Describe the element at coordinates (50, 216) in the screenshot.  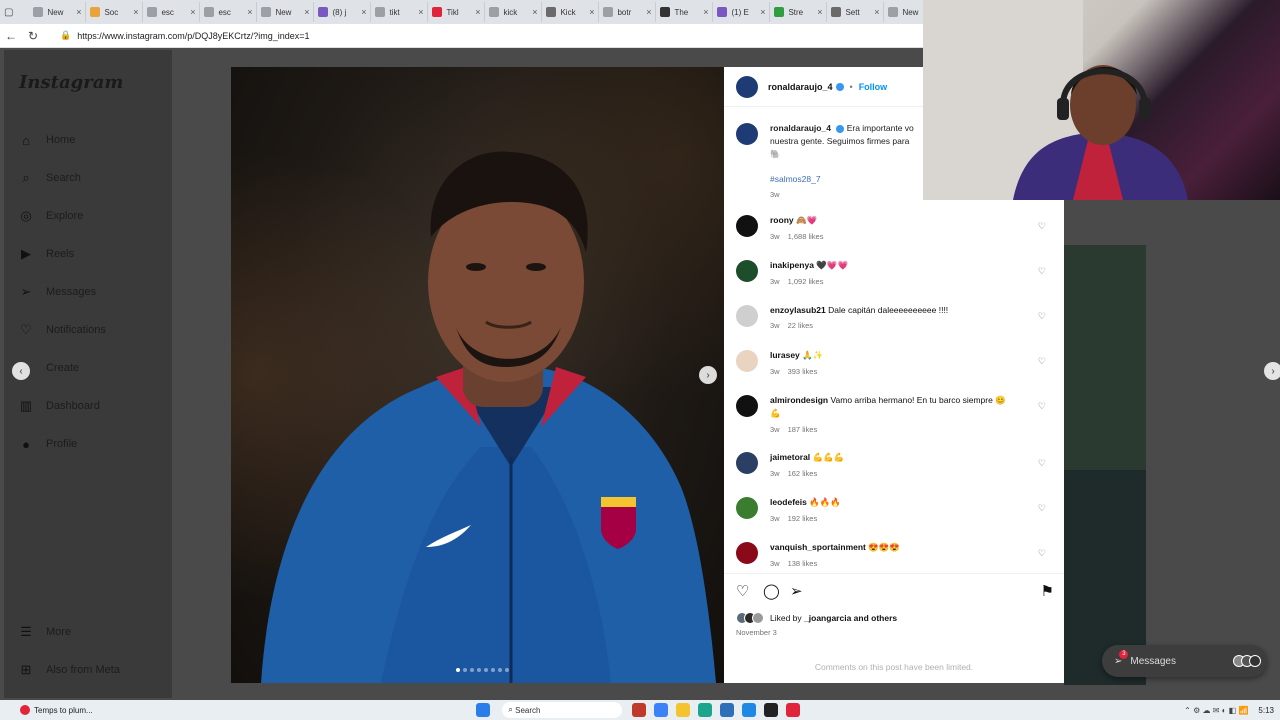
I see `sidebar-item-explore: ◎ Explore` at that location.